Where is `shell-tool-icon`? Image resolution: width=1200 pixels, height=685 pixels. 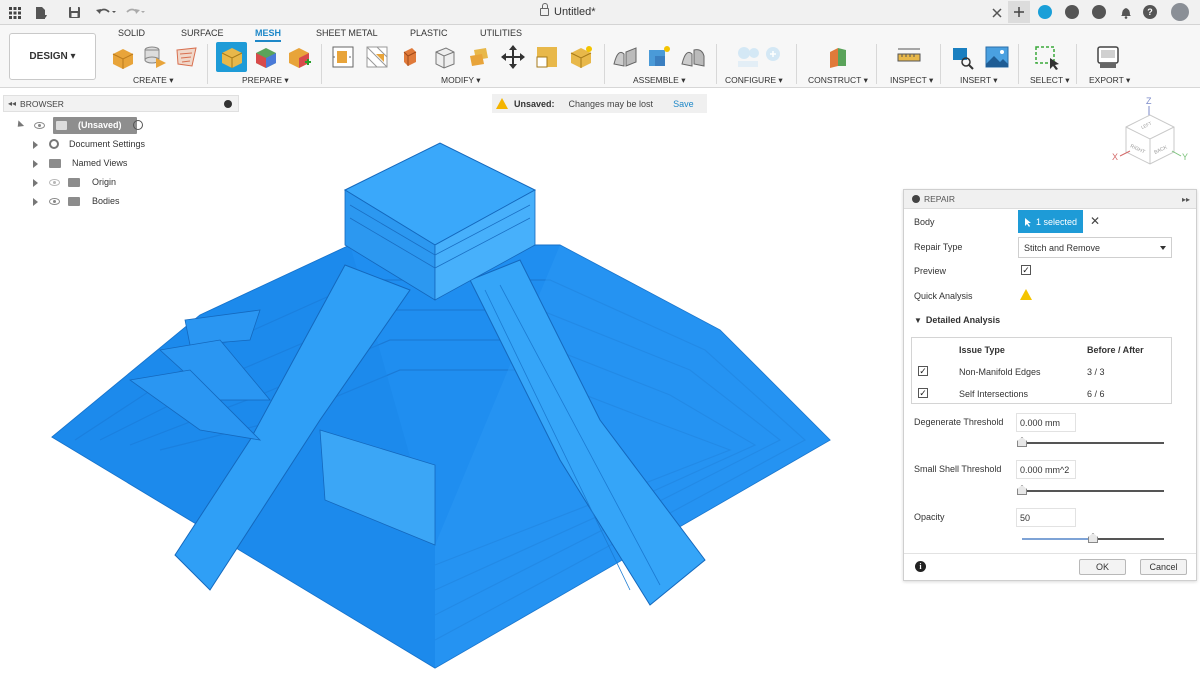 shell-tool-icon is located at coordinates (479, 57).